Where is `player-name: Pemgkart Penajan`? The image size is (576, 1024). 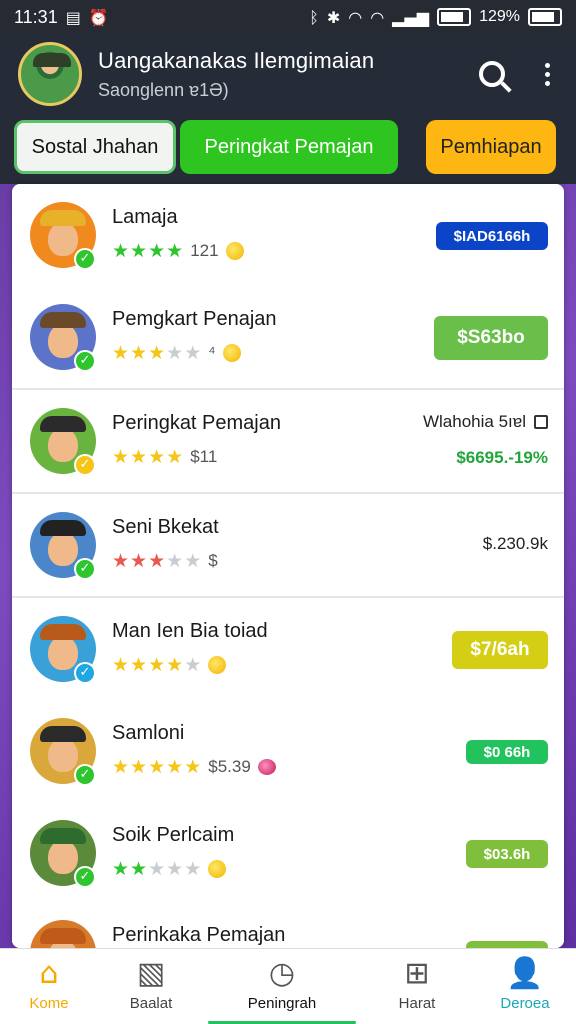
player-name: Pemgkart Penajan is located at coordinates (194, 319).